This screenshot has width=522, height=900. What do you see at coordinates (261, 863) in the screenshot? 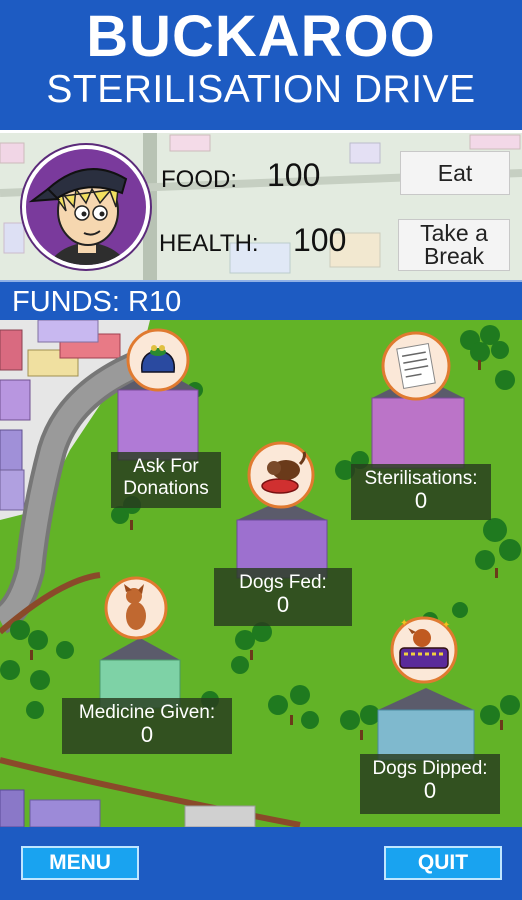
I see `footer-bar: MENU QUIT` at bounding box center [261, 863].